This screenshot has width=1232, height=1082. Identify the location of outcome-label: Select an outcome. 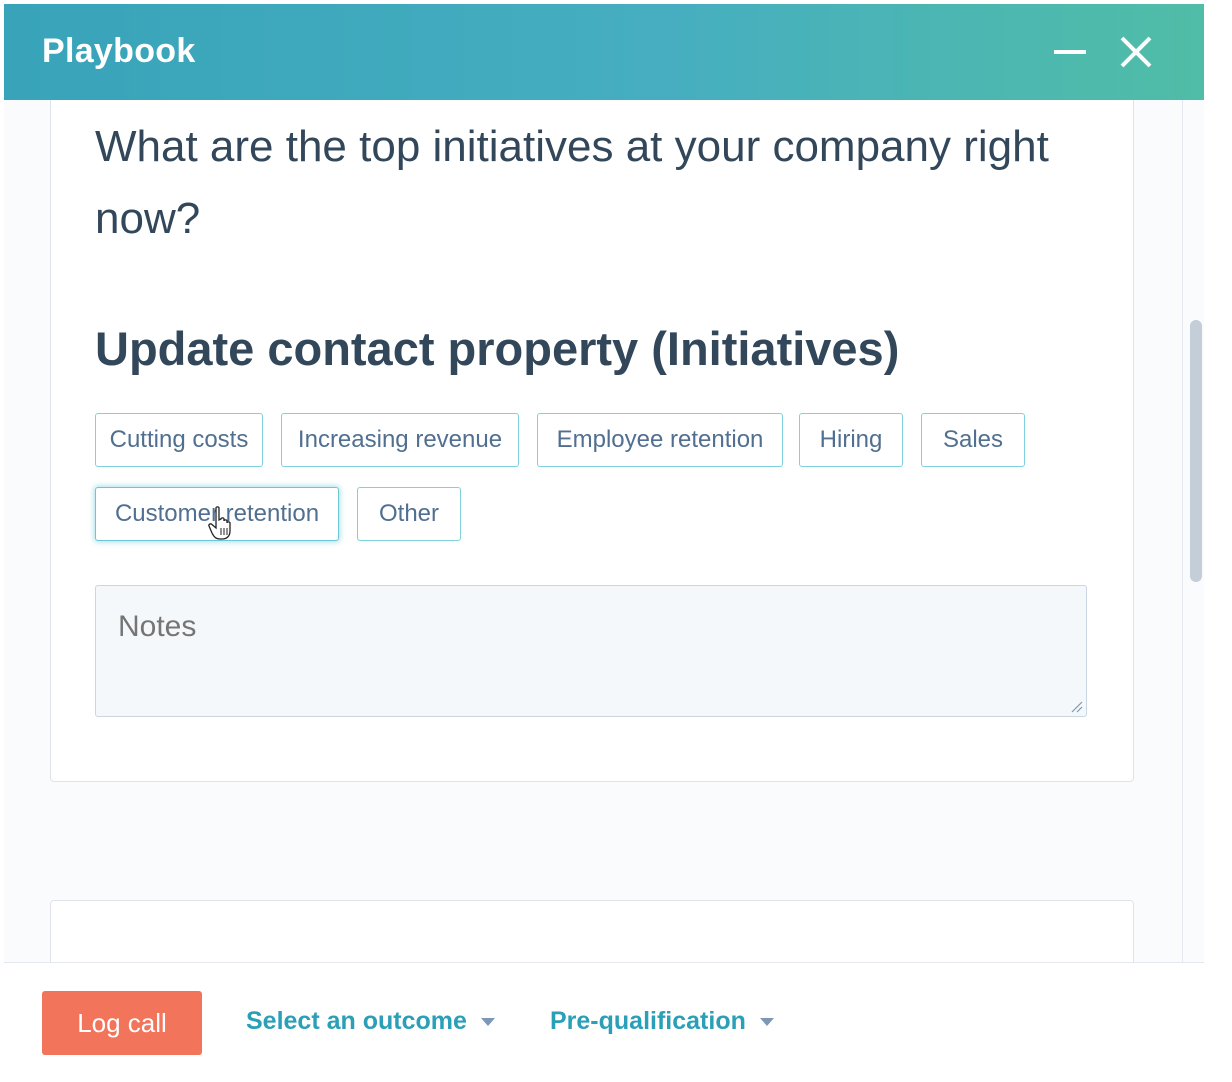
(356, 1021).